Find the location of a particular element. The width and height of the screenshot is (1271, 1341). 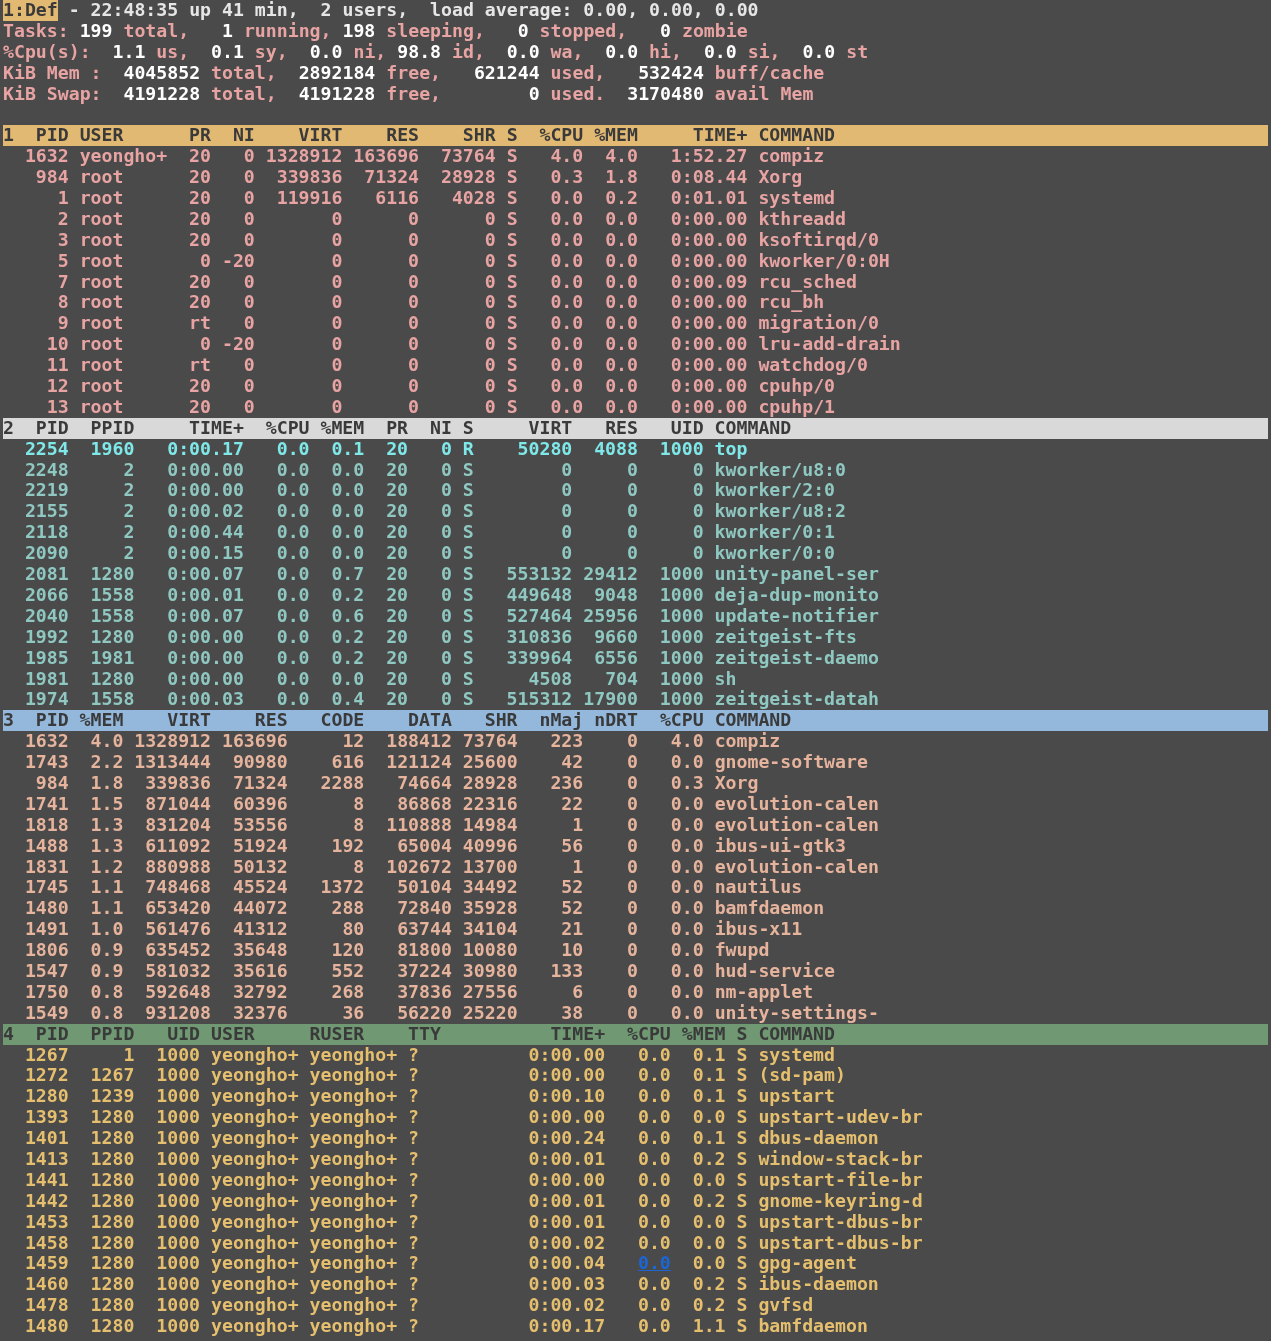

table-cell: Xorg is located at coordinates (780, 178).